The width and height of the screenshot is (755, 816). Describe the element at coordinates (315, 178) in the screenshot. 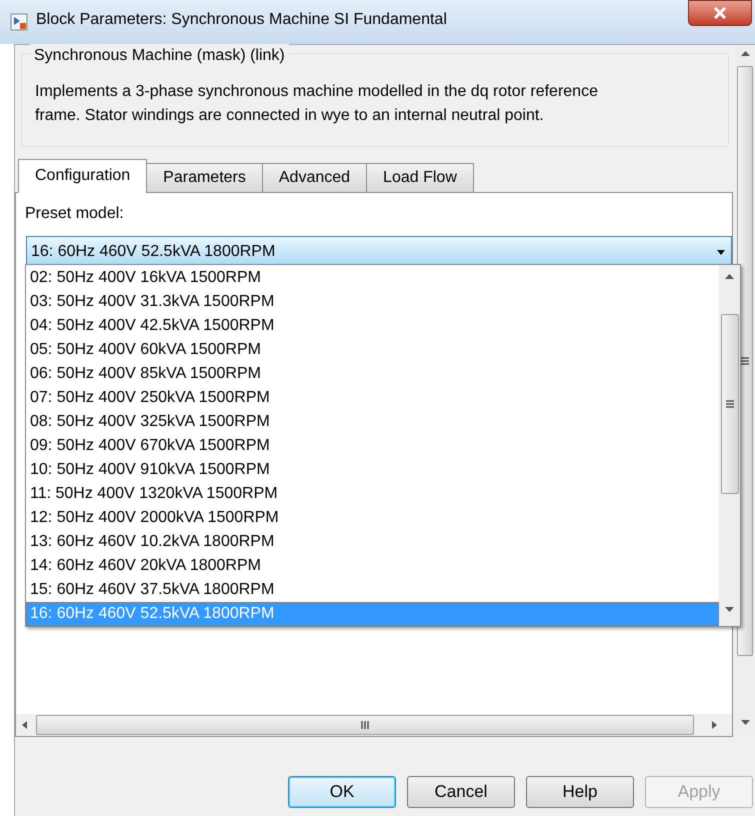

I see `tab: Advanced` at that location.